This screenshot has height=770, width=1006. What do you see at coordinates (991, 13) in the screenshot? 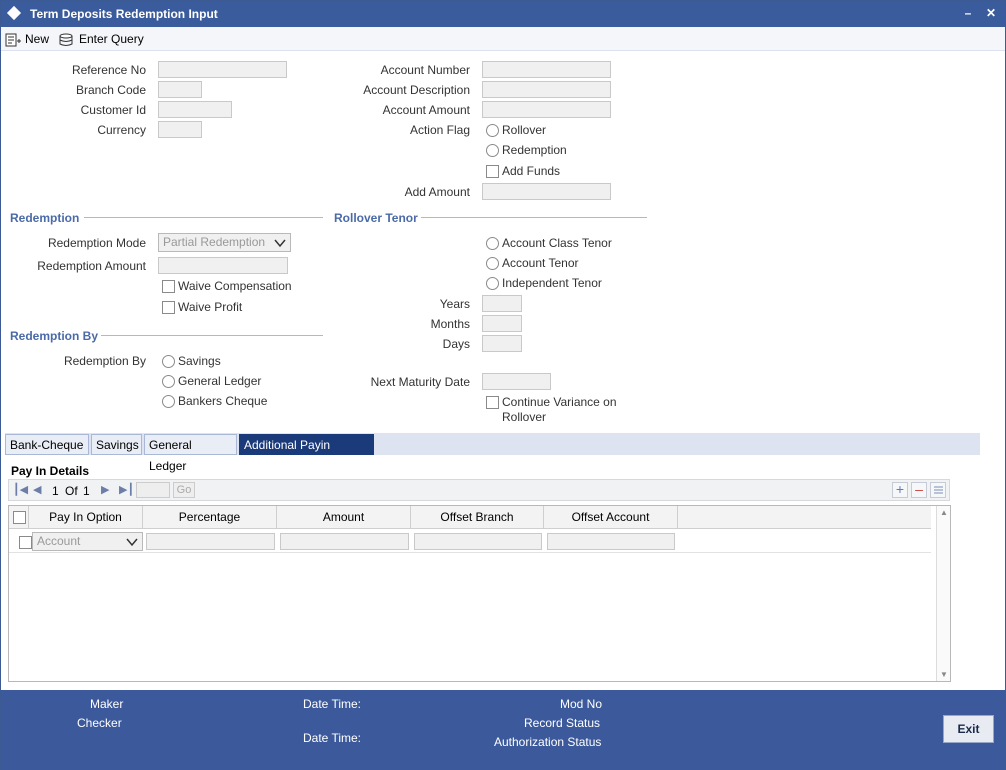
I see `close-button: ✕` at bounding box center [991, 13].